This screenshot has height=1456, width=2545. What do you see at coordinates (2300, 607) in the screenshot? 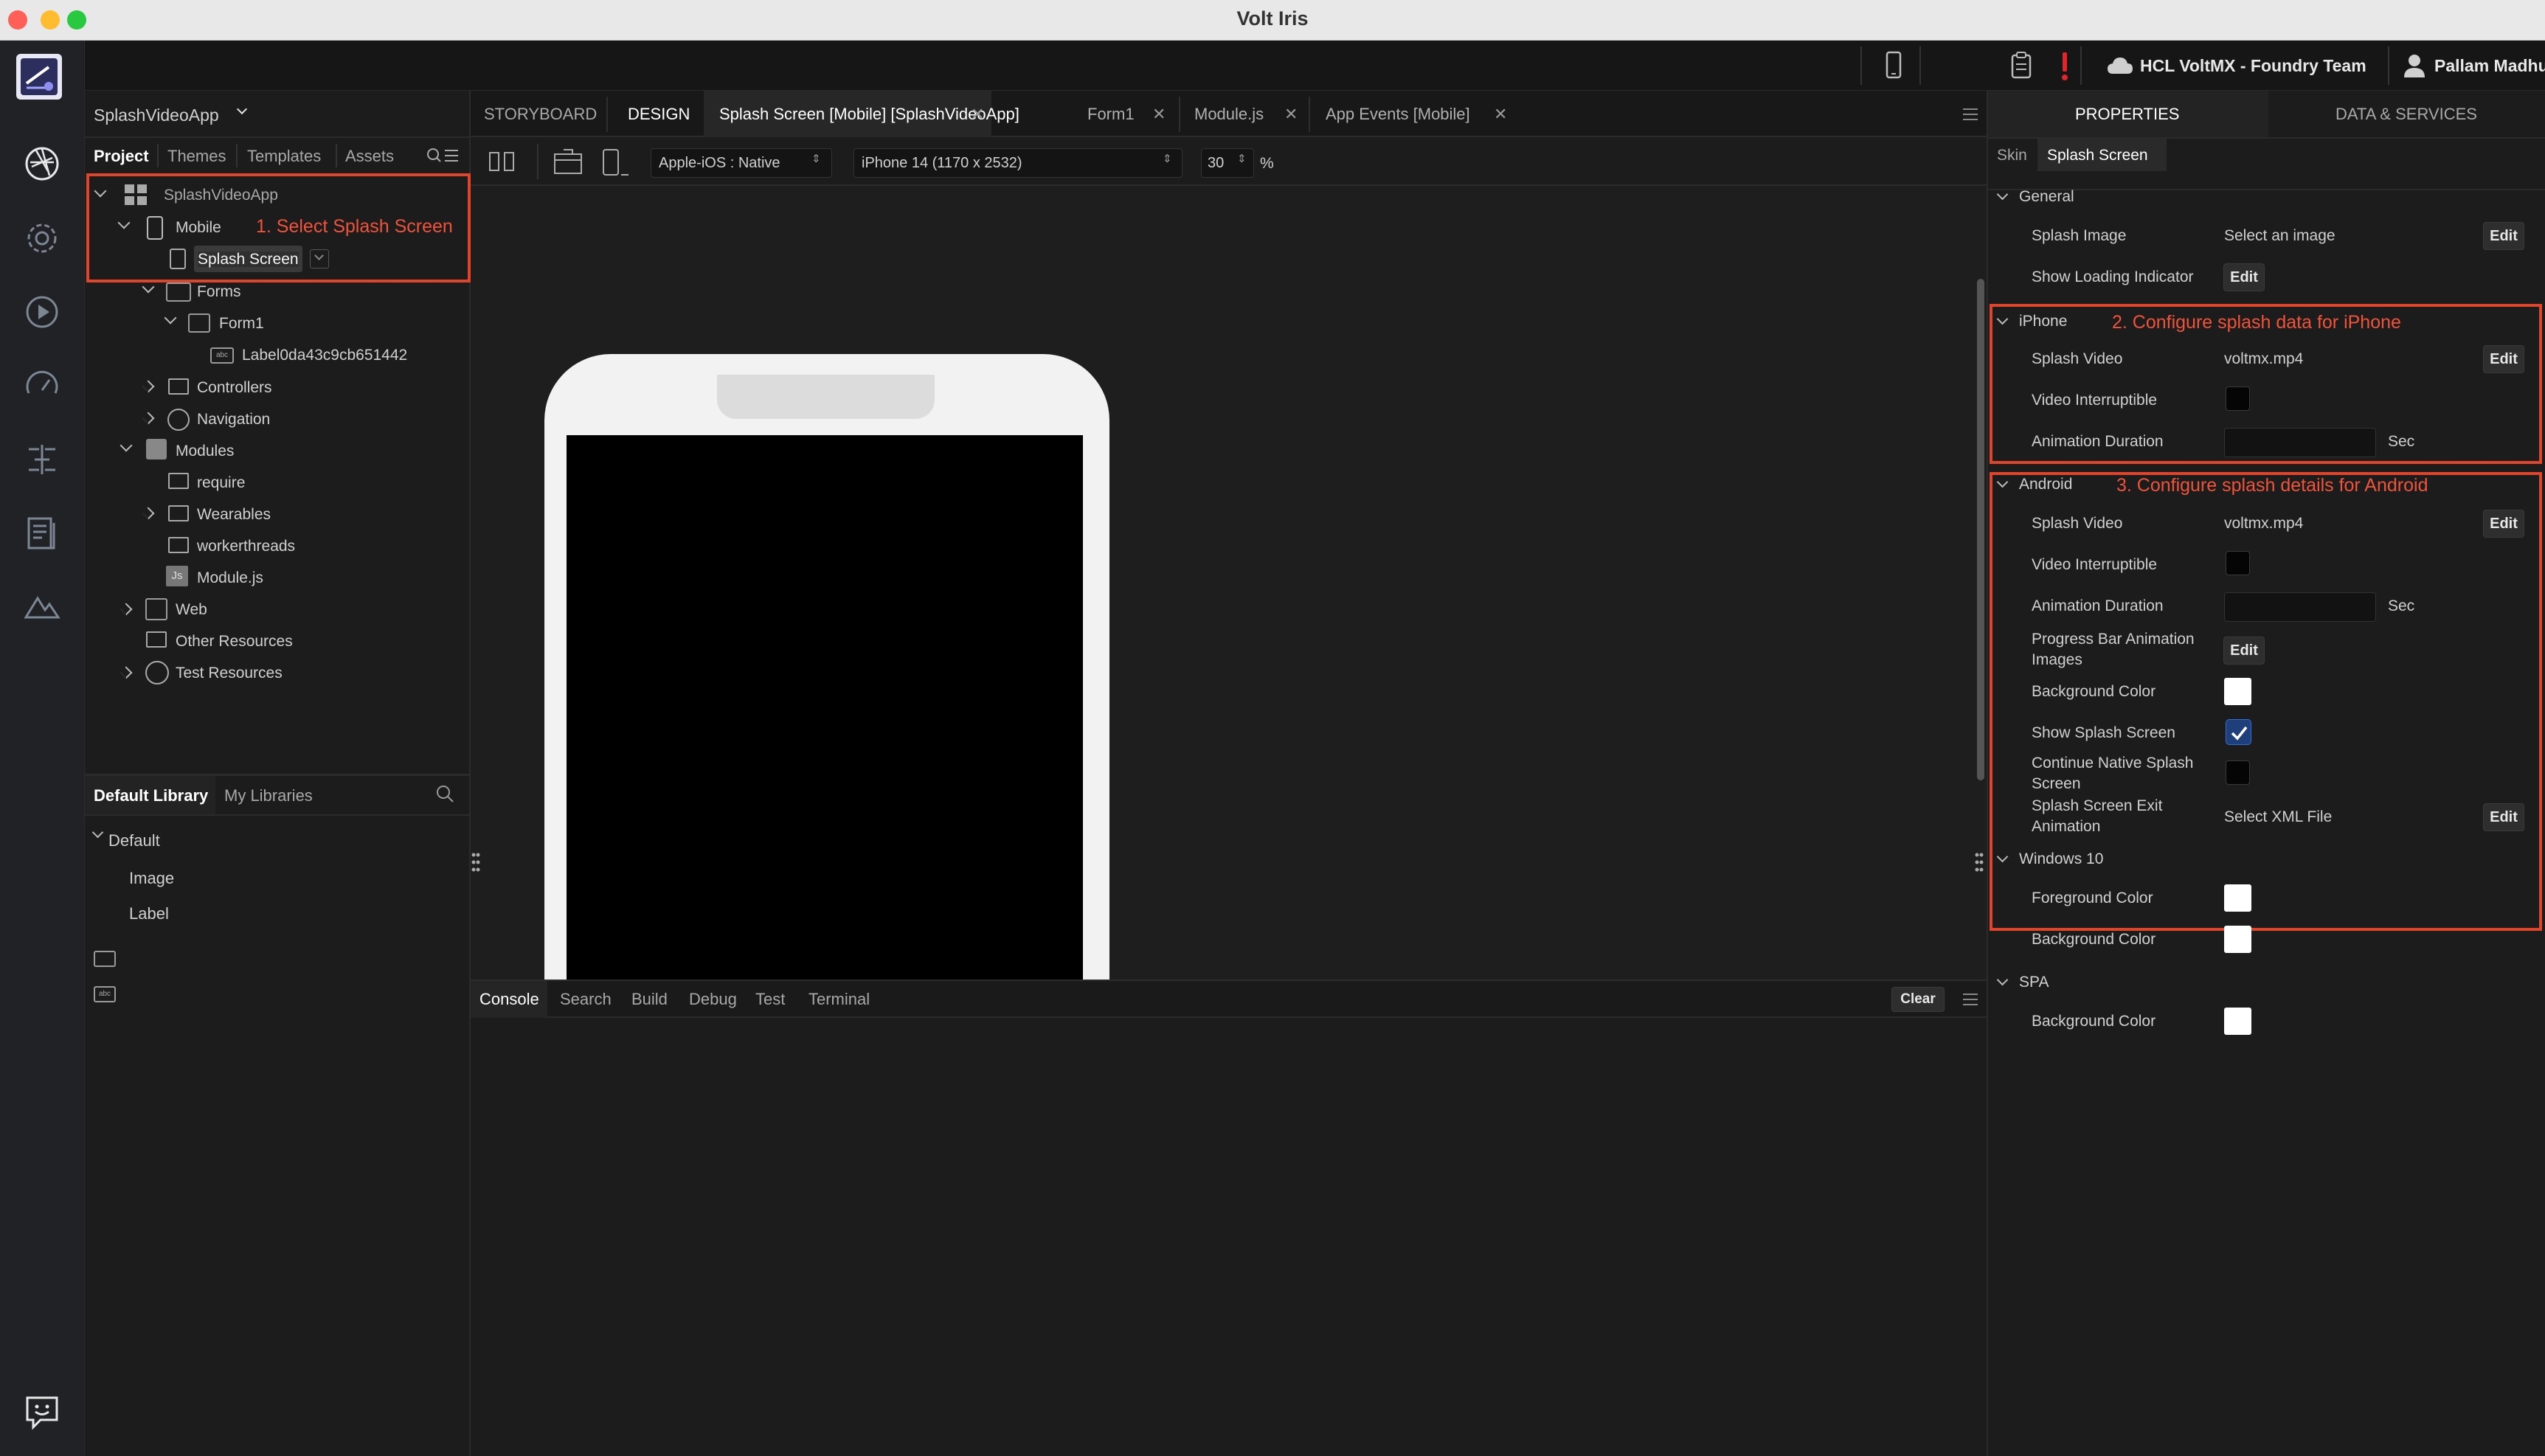
I see `animation-duration-android-input` at bounding box center [2300, 607].